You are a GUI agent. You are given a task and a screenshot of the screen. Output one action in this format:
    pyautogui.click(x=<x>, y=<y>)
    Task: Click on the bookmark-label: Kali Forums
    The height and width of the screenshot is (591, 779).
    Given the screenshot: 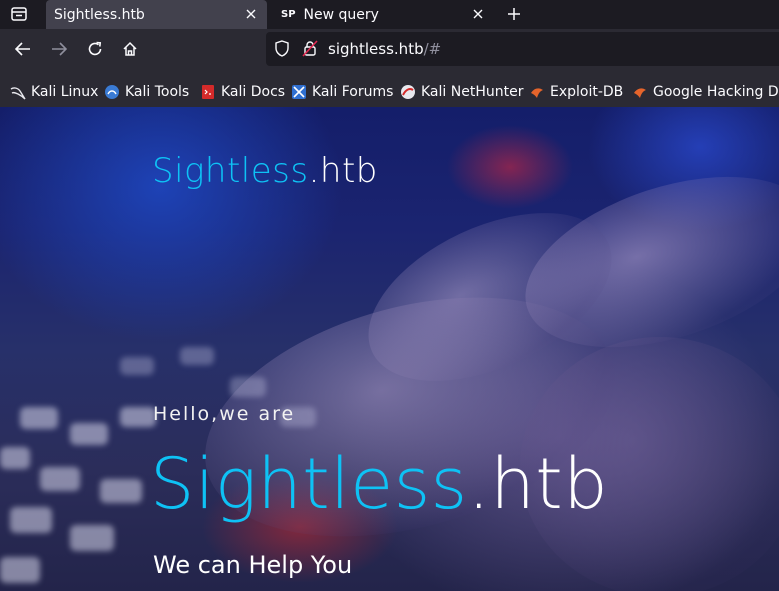 What is the action you would take?
    pyautogui.click(x=353, y=92)
    